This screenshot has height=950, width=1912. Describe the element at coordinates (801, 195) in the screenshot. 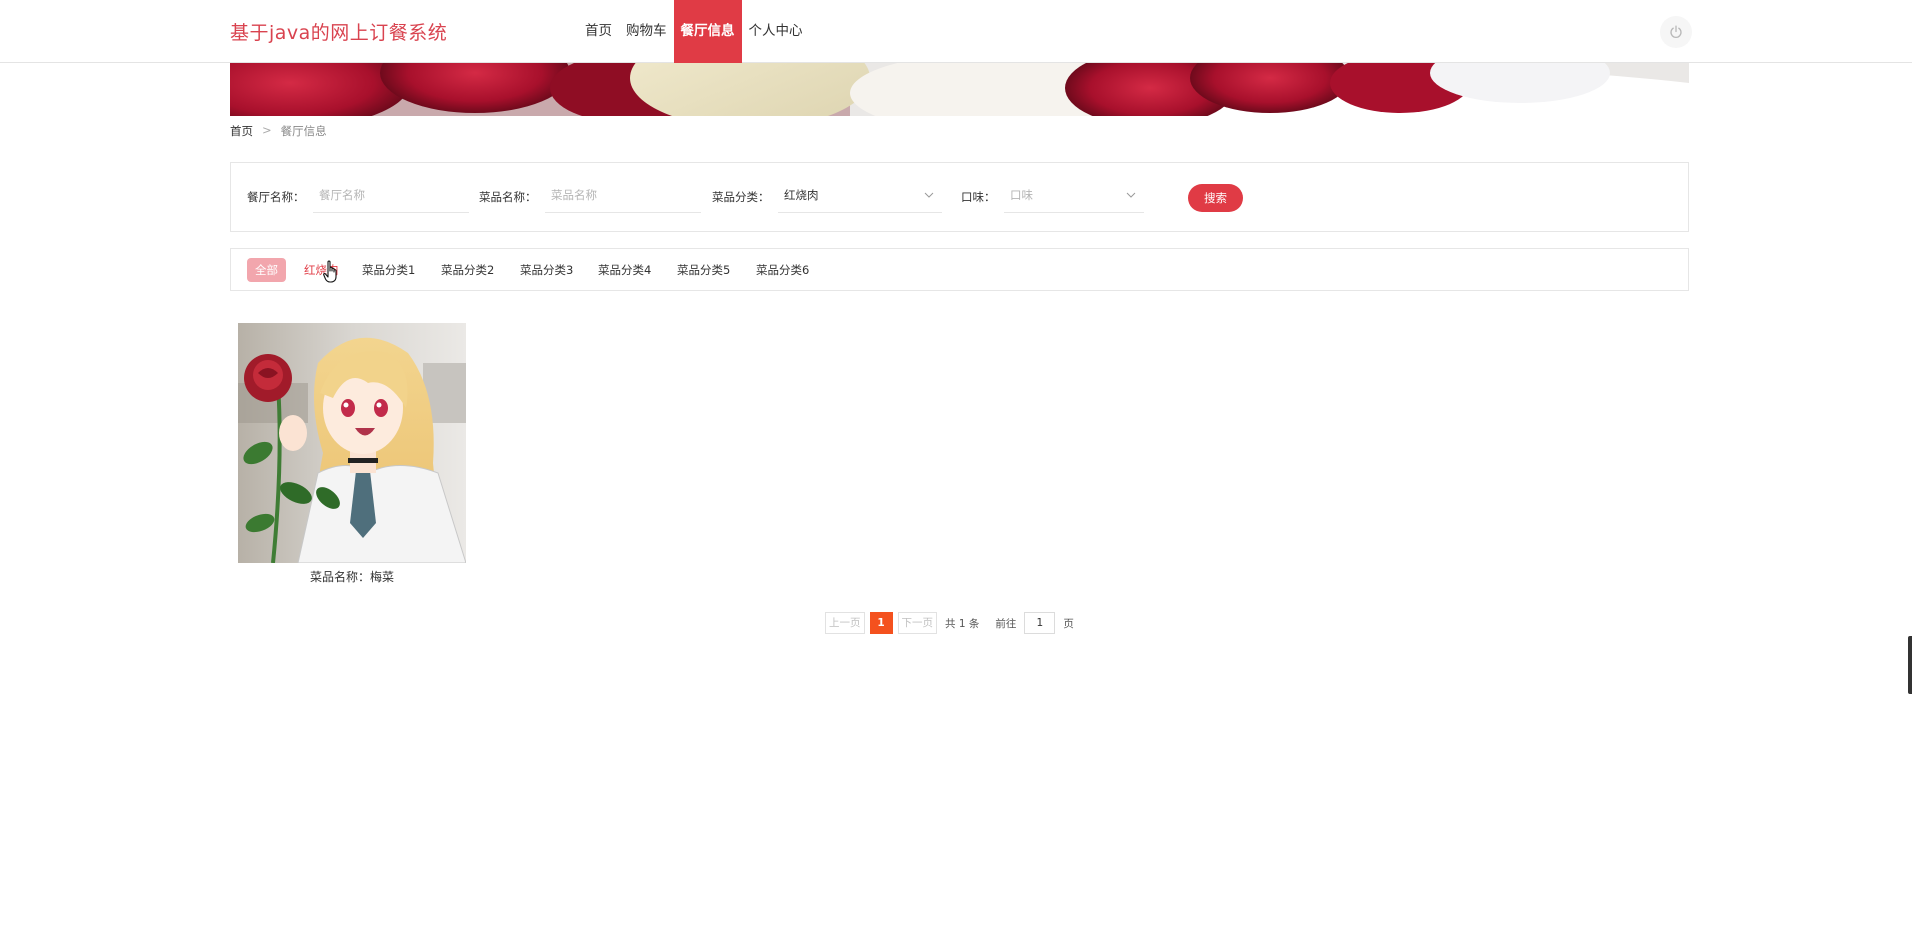

I see `dish-category-value: 红烧肉` at that location.